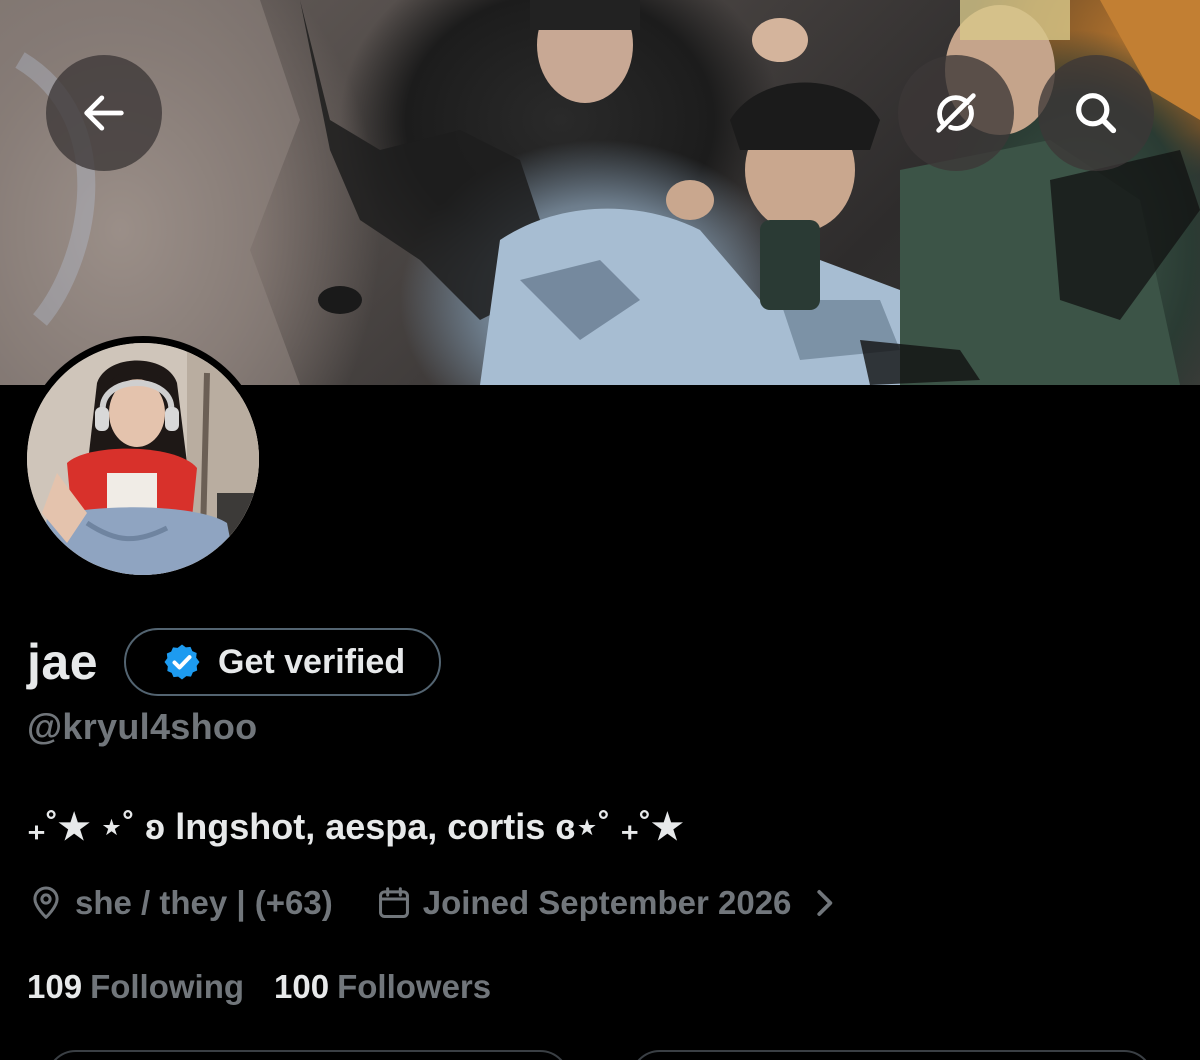 The height and width of the screenshot is (1060, 1200). I want to click on search-icon, so click(1096, 113).